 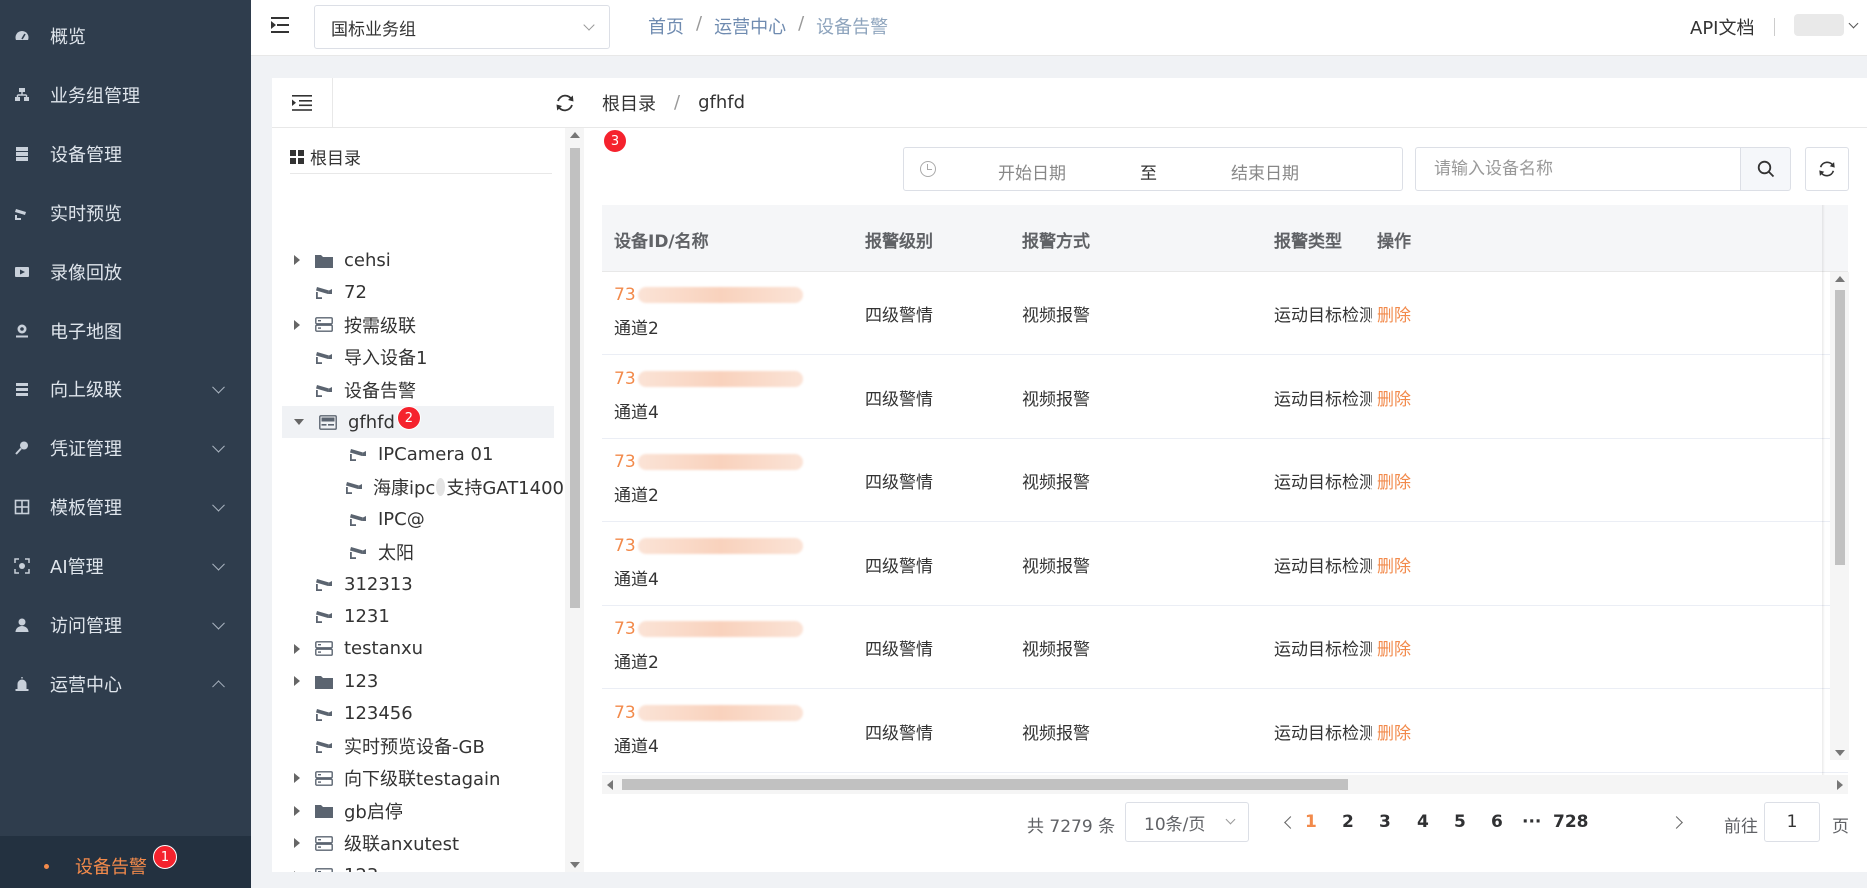 I want to click on tree-refresh-button, so click(x=565, y=103).